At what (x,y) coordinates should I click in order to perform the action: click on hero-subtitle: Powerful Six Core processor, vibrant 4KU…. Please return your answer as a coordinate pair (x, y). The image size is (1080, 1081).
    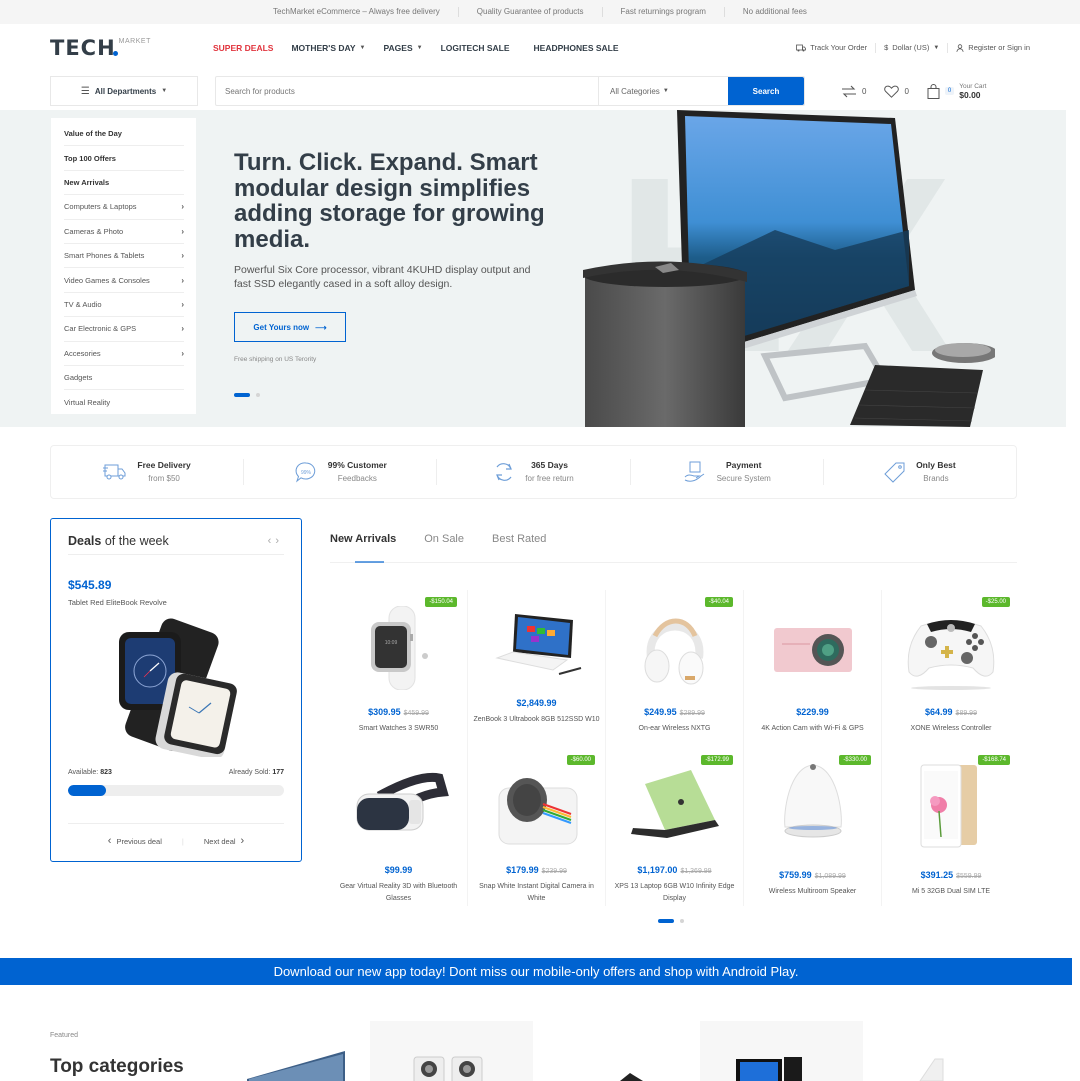
    Looking at the image, I should click on (382, 277).